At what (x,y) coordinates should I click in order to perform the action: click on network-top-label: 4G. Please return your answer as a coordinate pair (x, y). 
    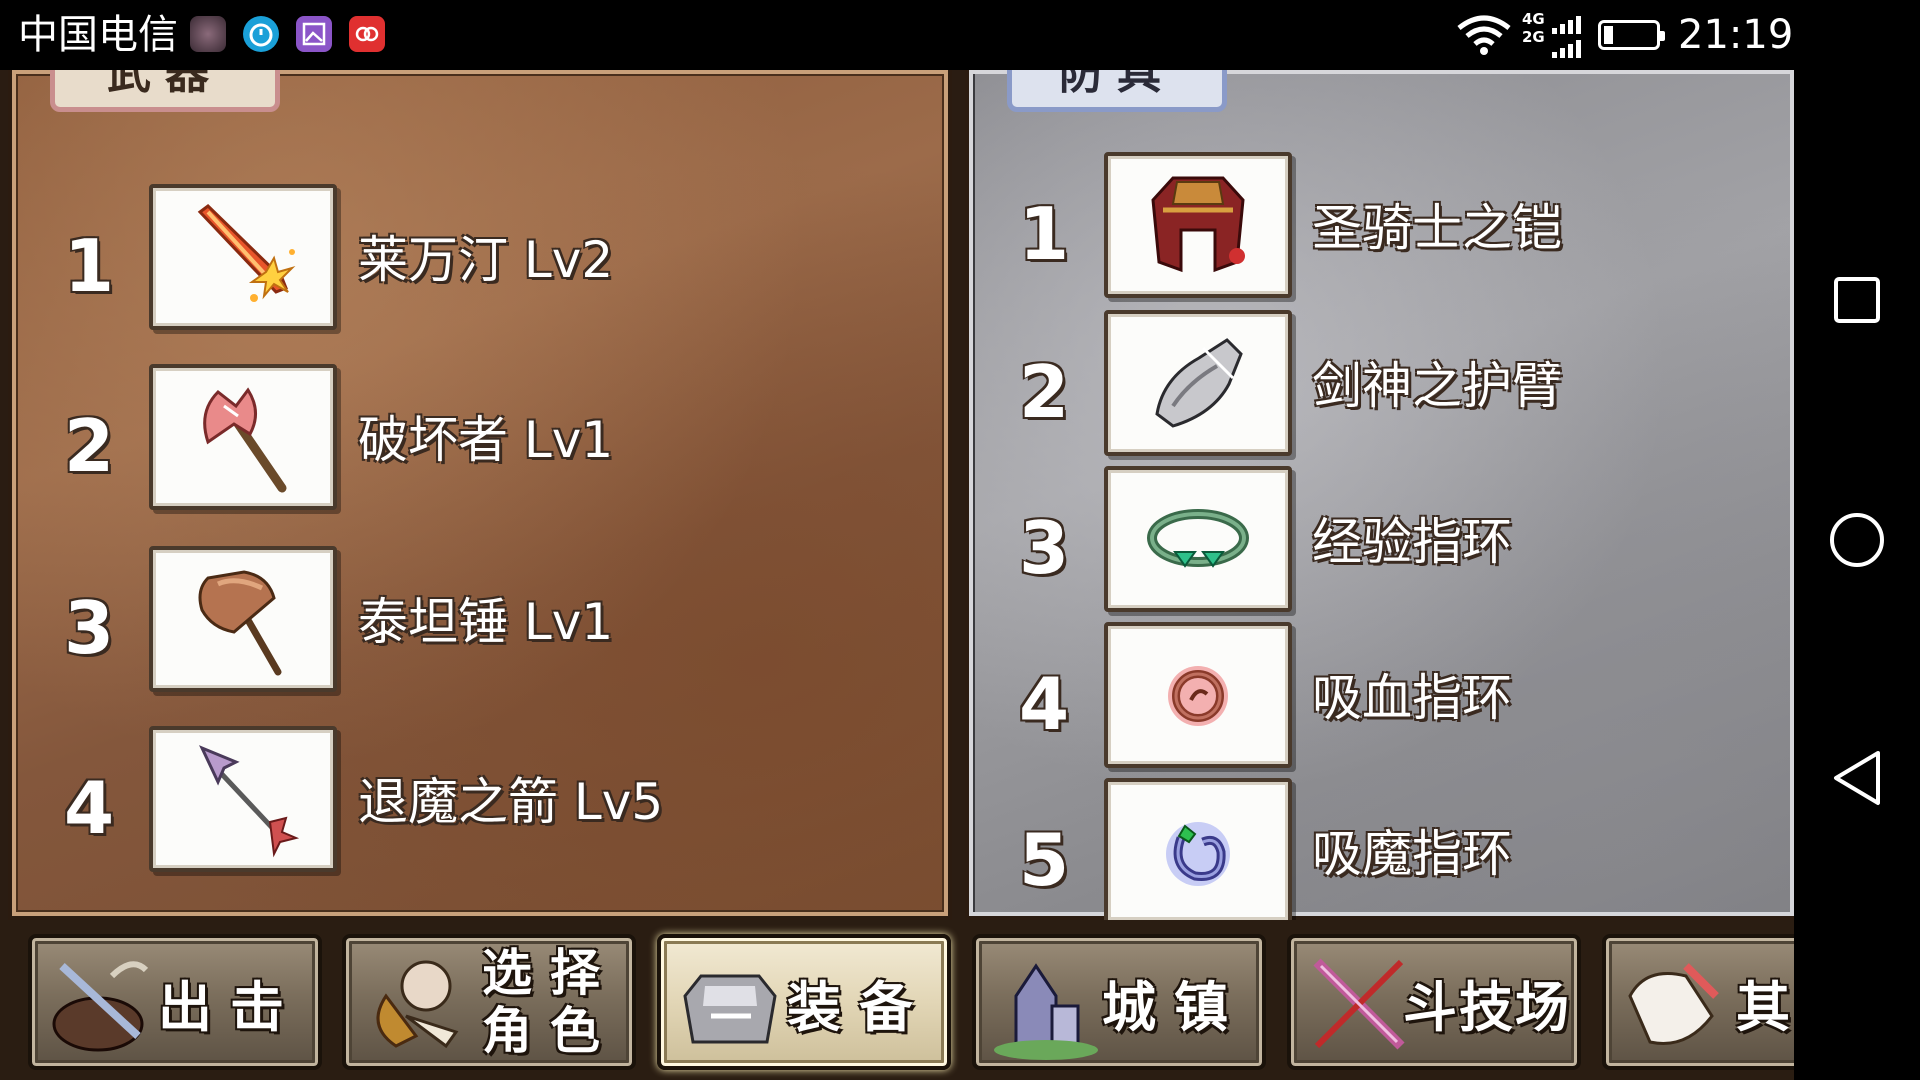
    Looking at the image, I should click on (1533, 19).